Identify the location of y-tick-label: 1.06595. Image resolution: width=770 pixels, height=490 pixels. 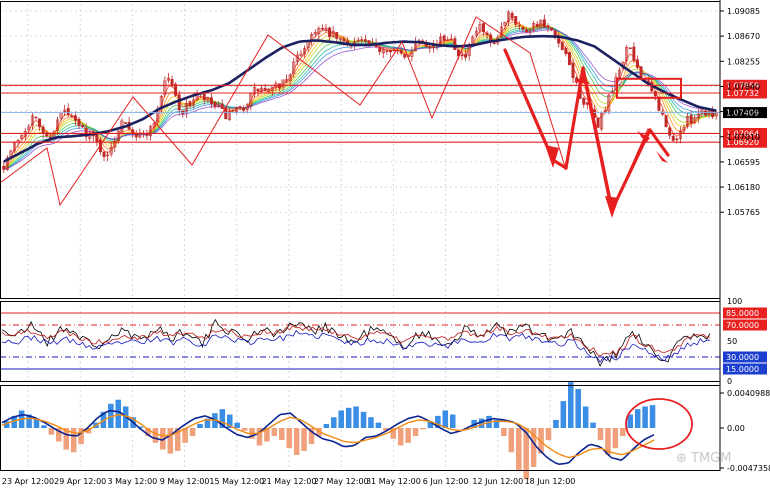
(743, 162).